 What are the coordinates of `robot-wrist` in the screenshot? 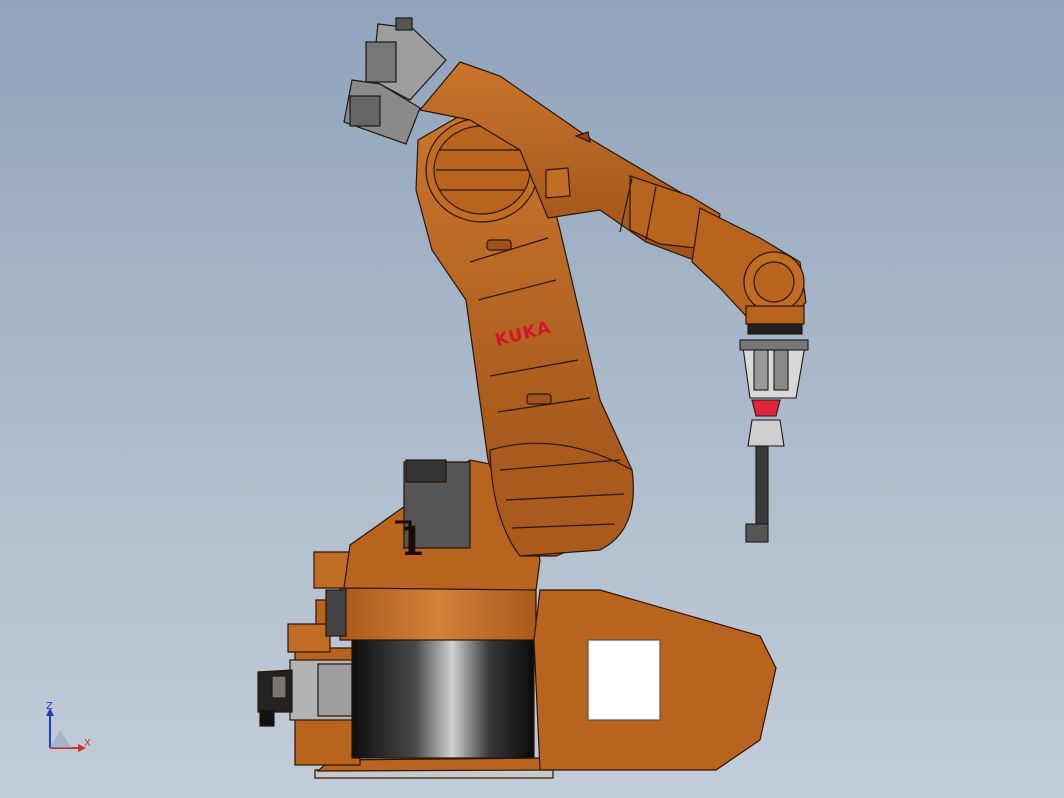 It's located at (749, 271).